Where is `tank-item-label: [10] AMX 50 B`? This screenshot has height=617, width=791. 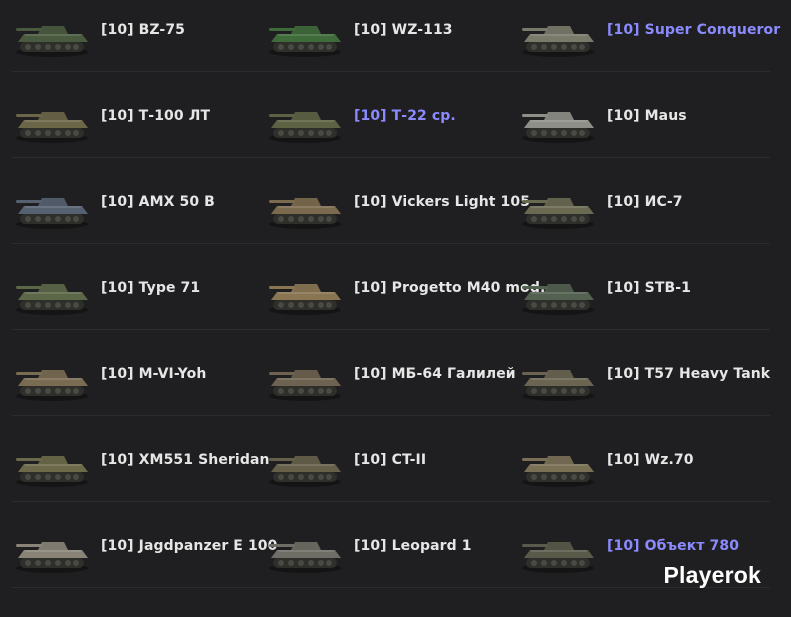
tank-item-label: [10] AMX 50 B is located at coordinates (158, 202).